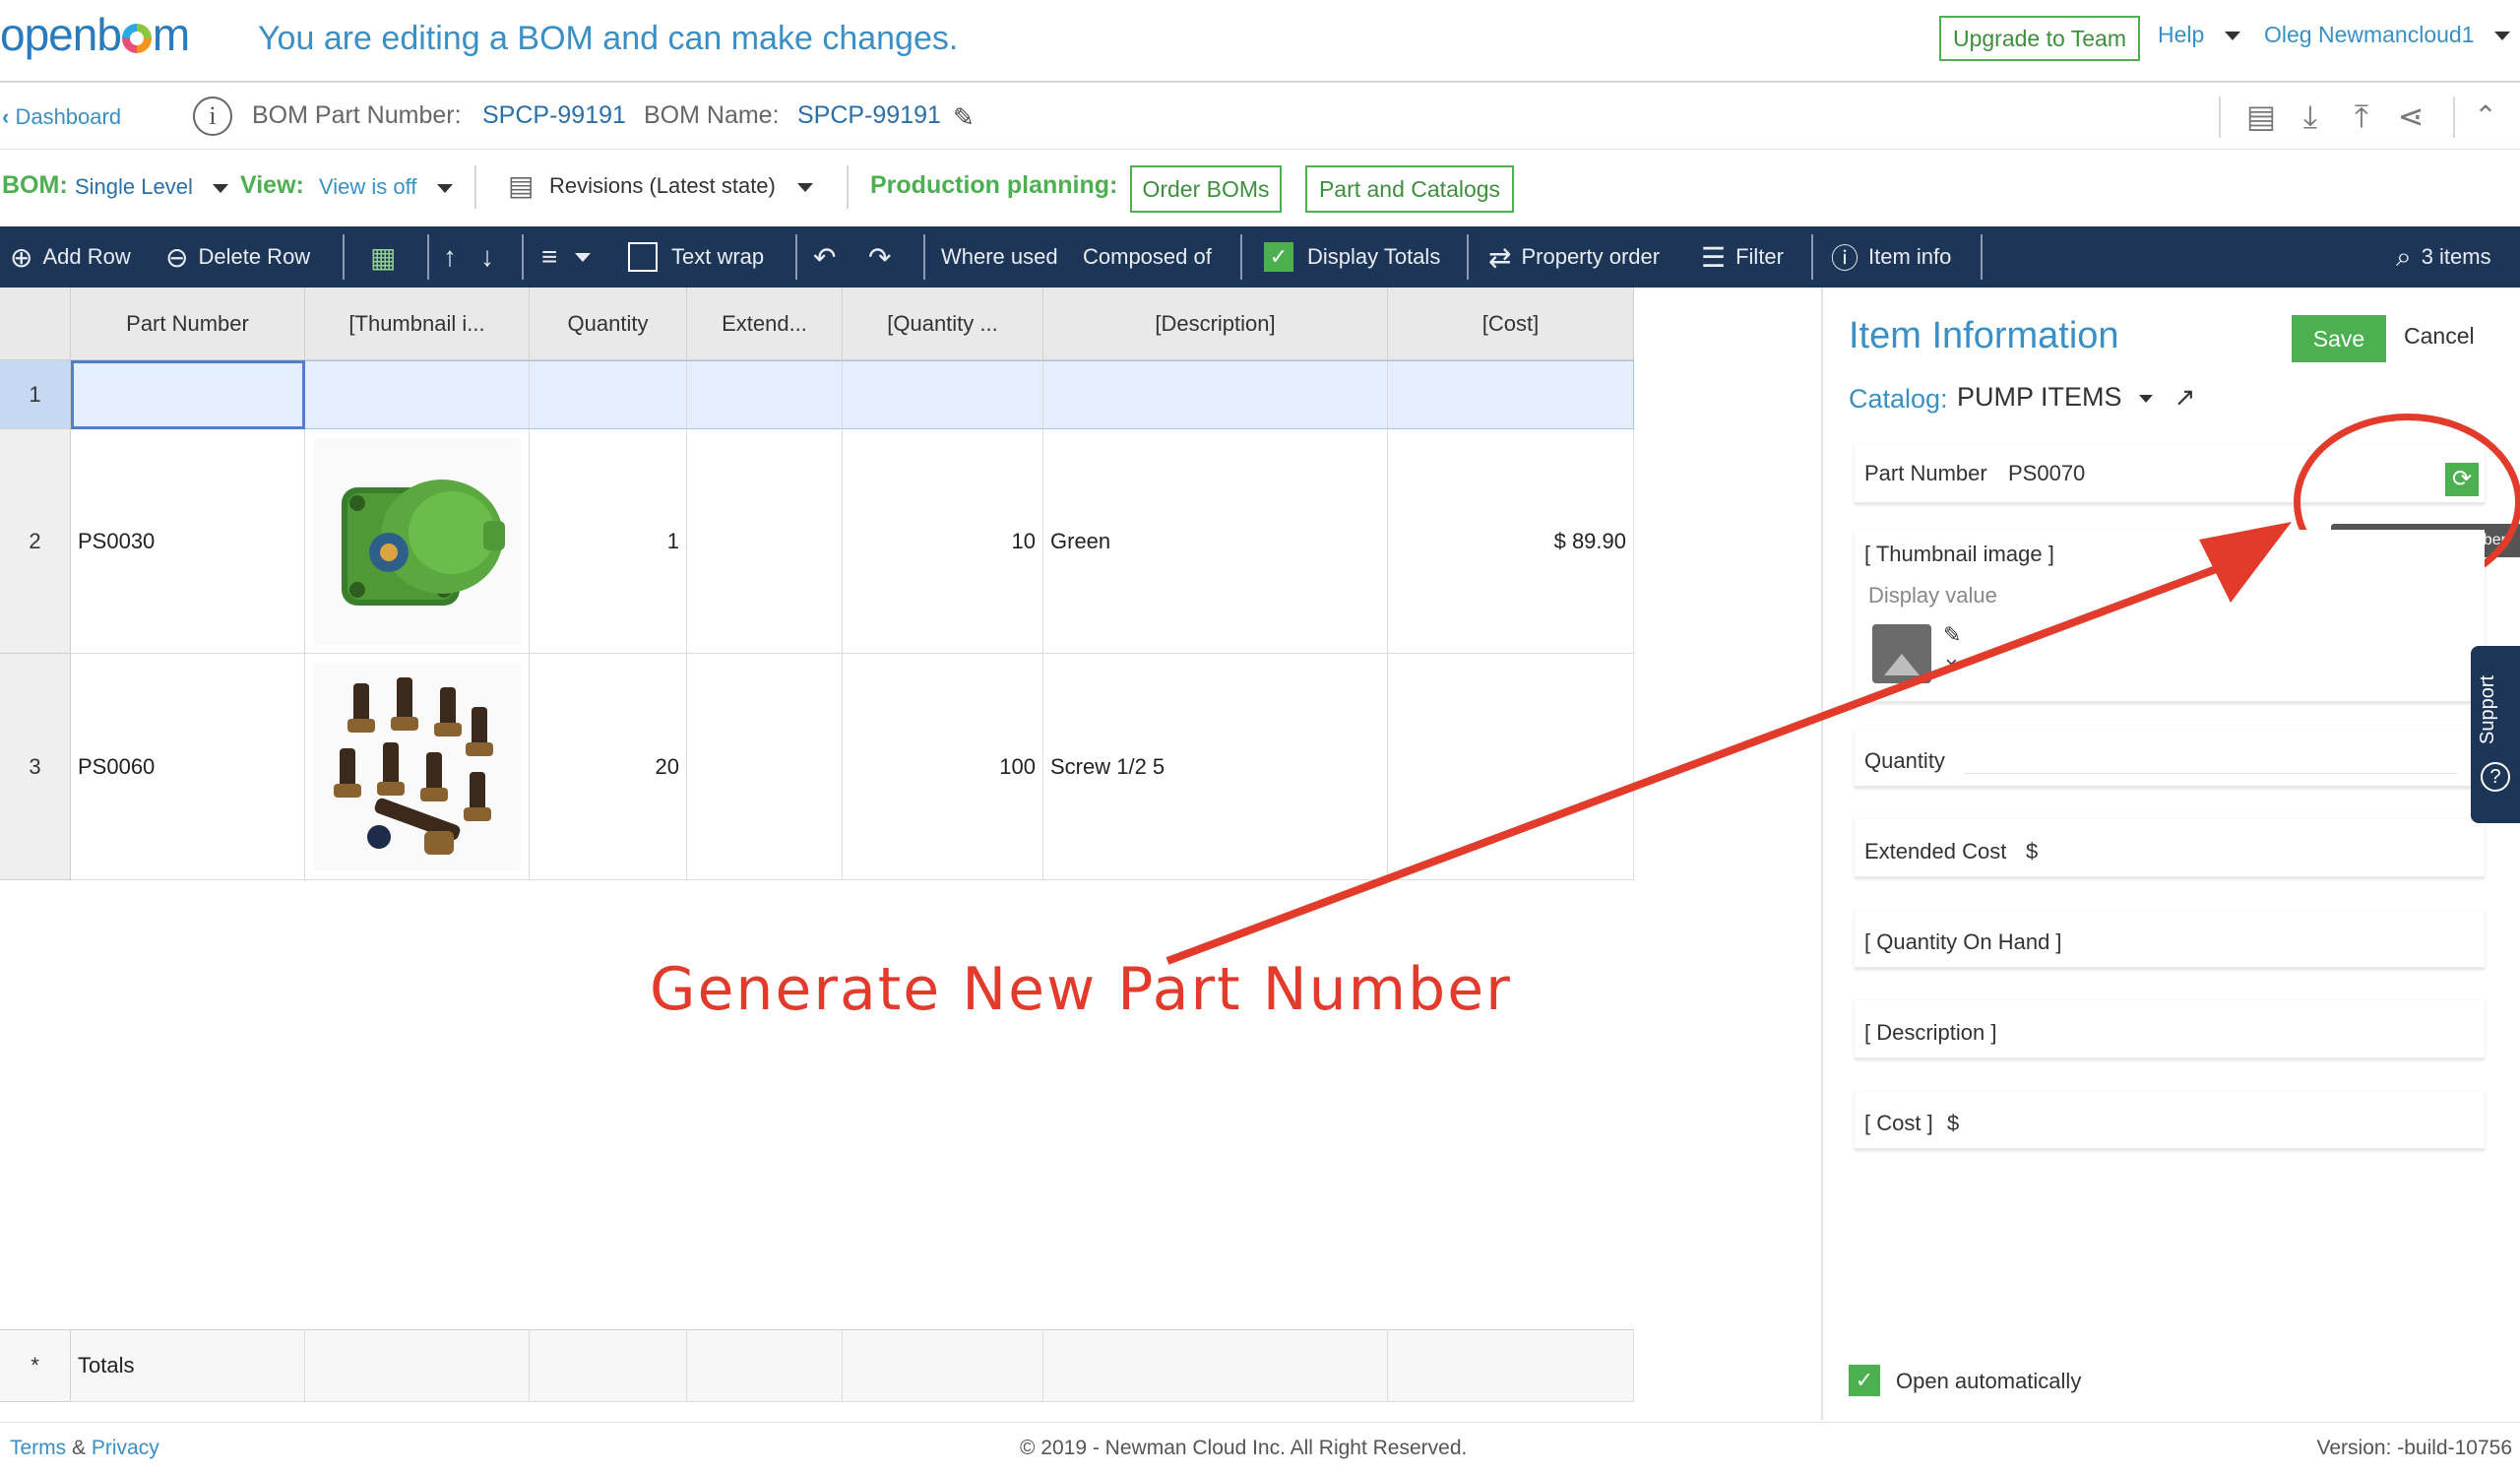 The image size is (2520, 1473). I want to click on annotation-arrow, so click(1729, 743).